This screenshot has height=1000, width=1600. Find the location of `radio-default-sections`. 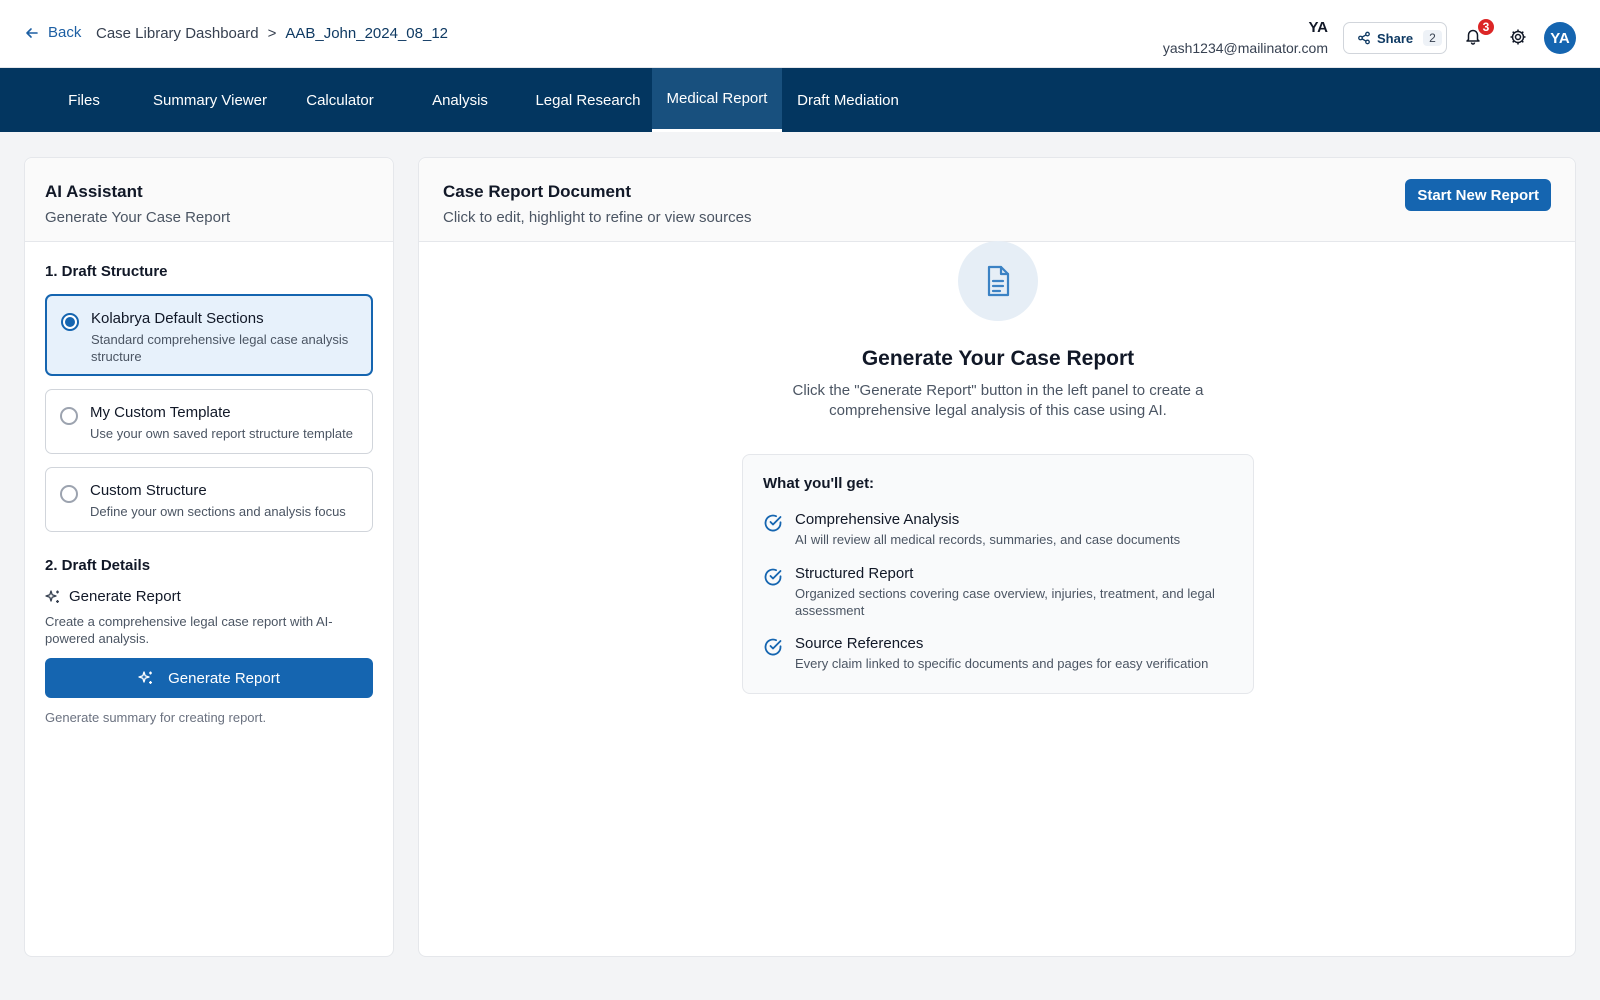

radio-default-sections is located at coordinates (70, 322).